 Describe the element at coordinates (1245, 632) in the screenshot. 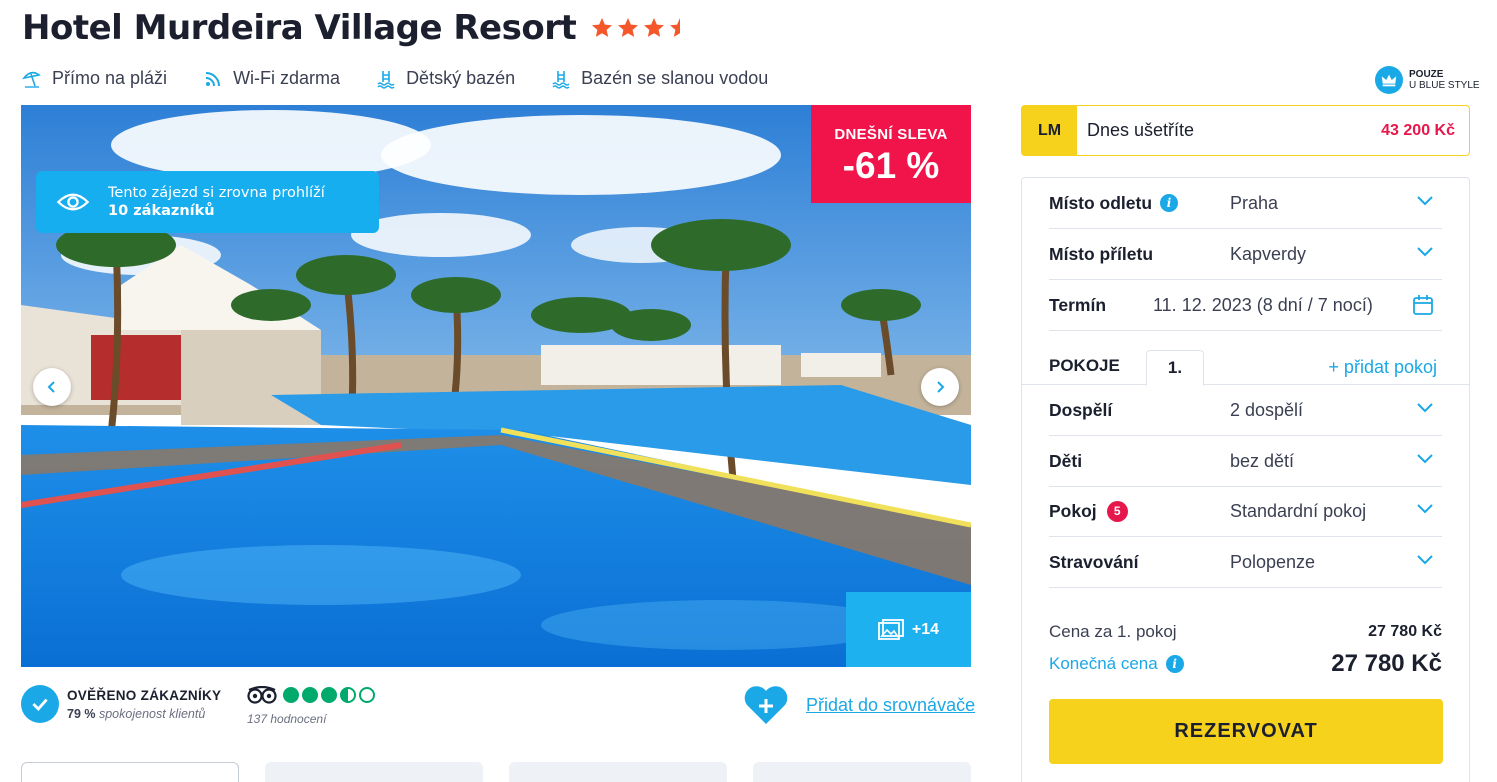

I see `price-per-room-row: Cena za 1. pokoj 27 780 Kč` at that location.